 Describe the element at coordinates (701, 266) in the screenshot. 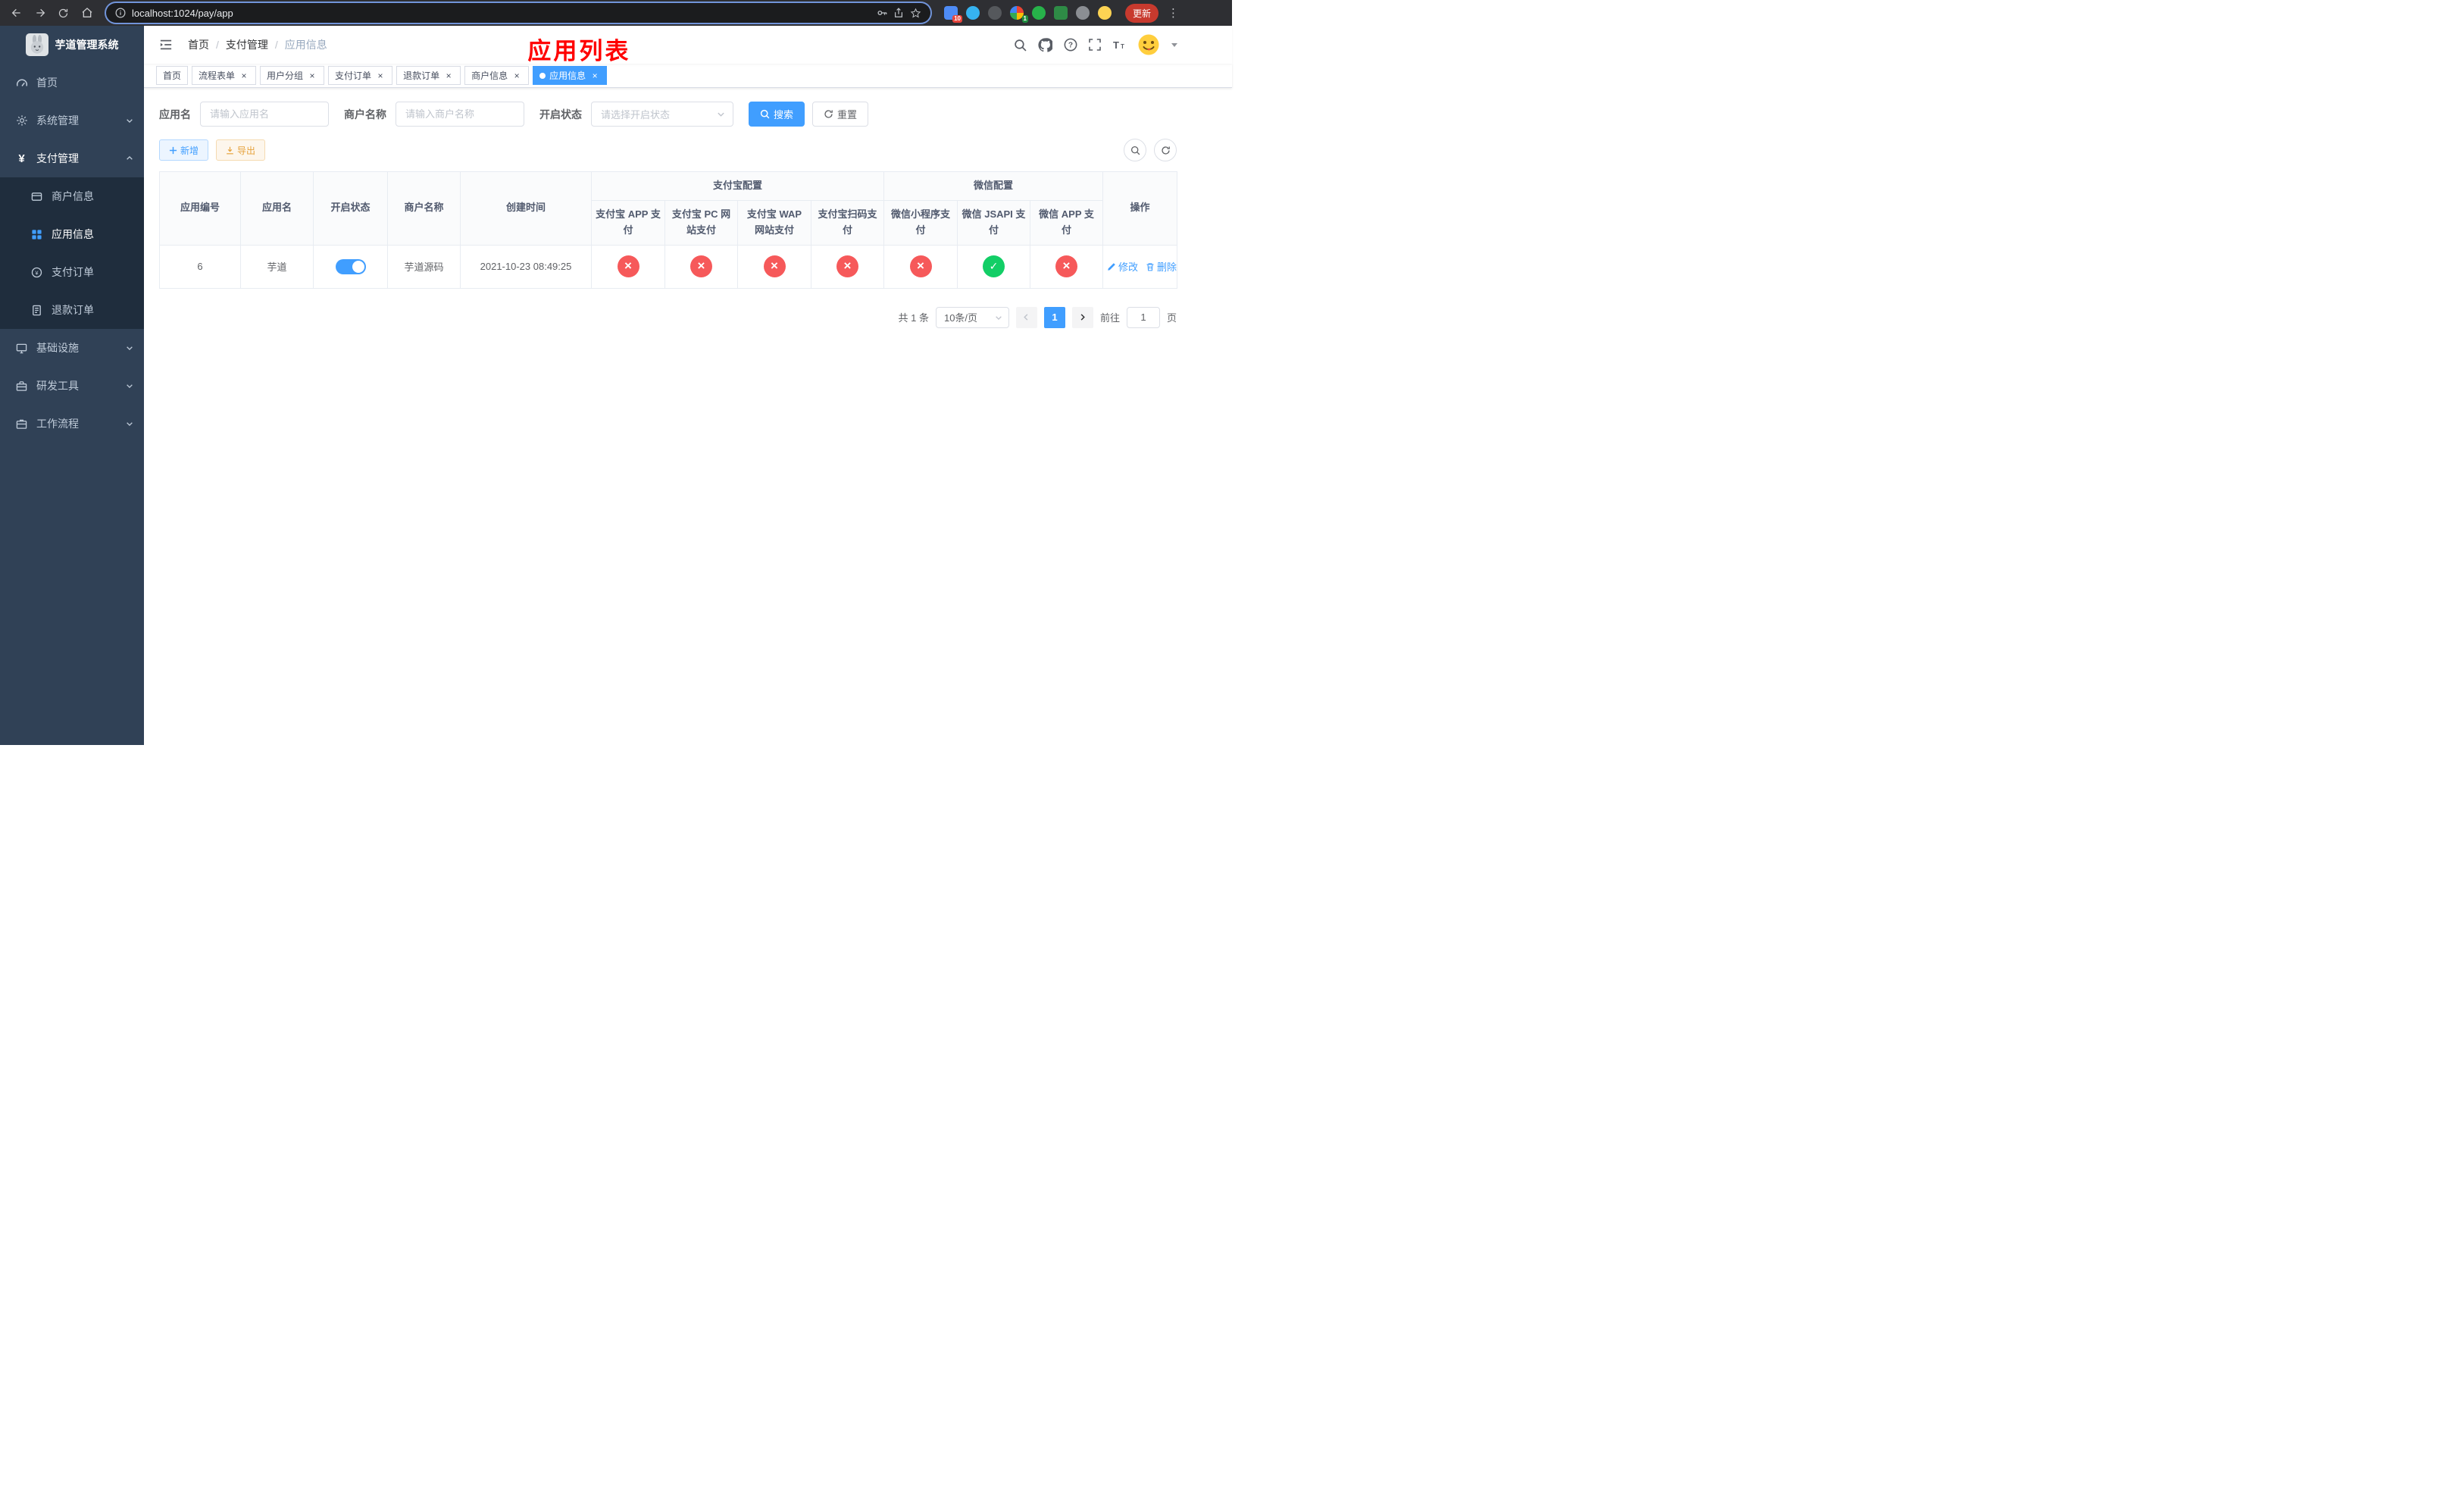

I see `cell-alipay-pc` at that location.